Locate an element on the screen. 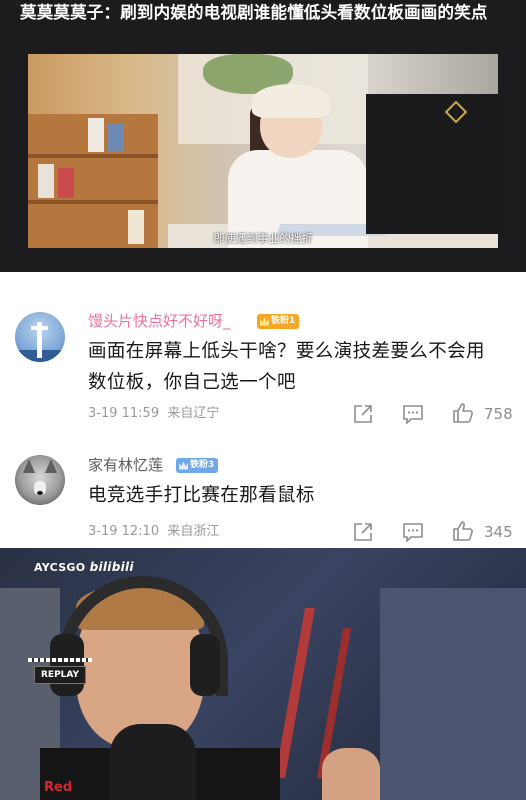 Image resolution: width=526 pixels, height=800 pixels. comment-location: 来自辽宁 is located at coordinates (193, 413).